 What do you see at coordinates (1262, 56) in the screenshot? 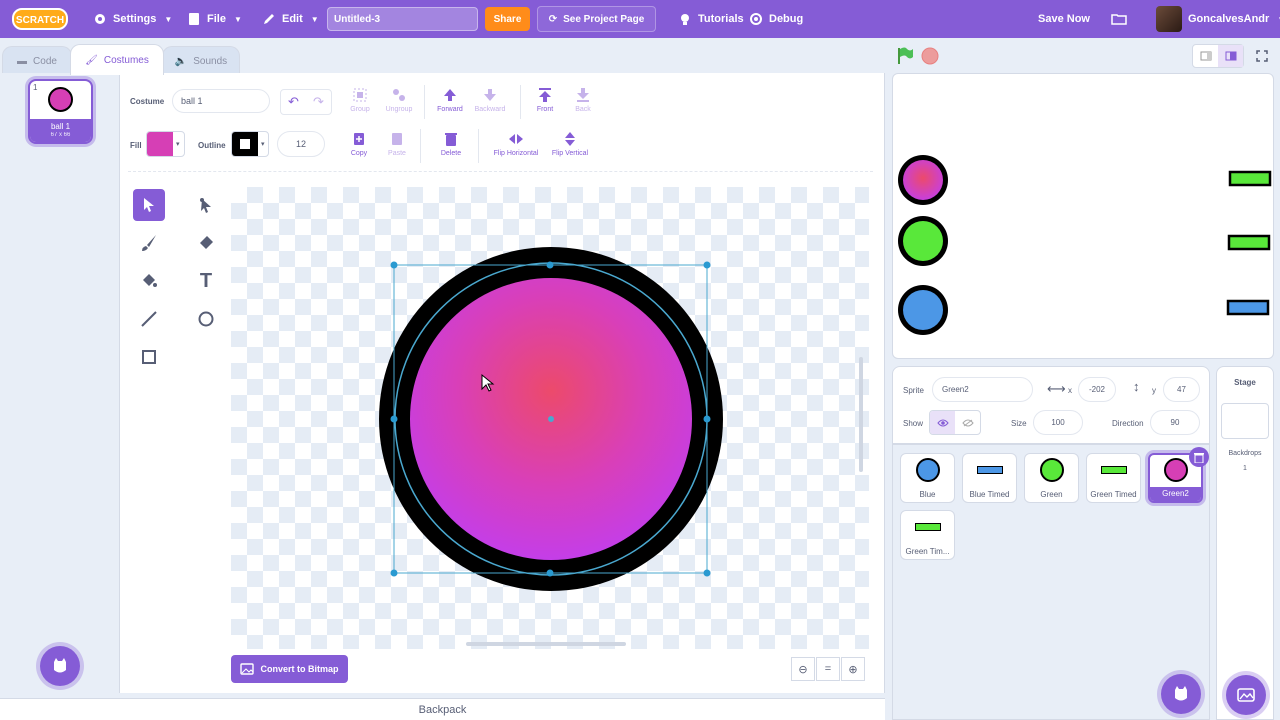
I see `fullscreen-button` at bounding box center [1262, 56].